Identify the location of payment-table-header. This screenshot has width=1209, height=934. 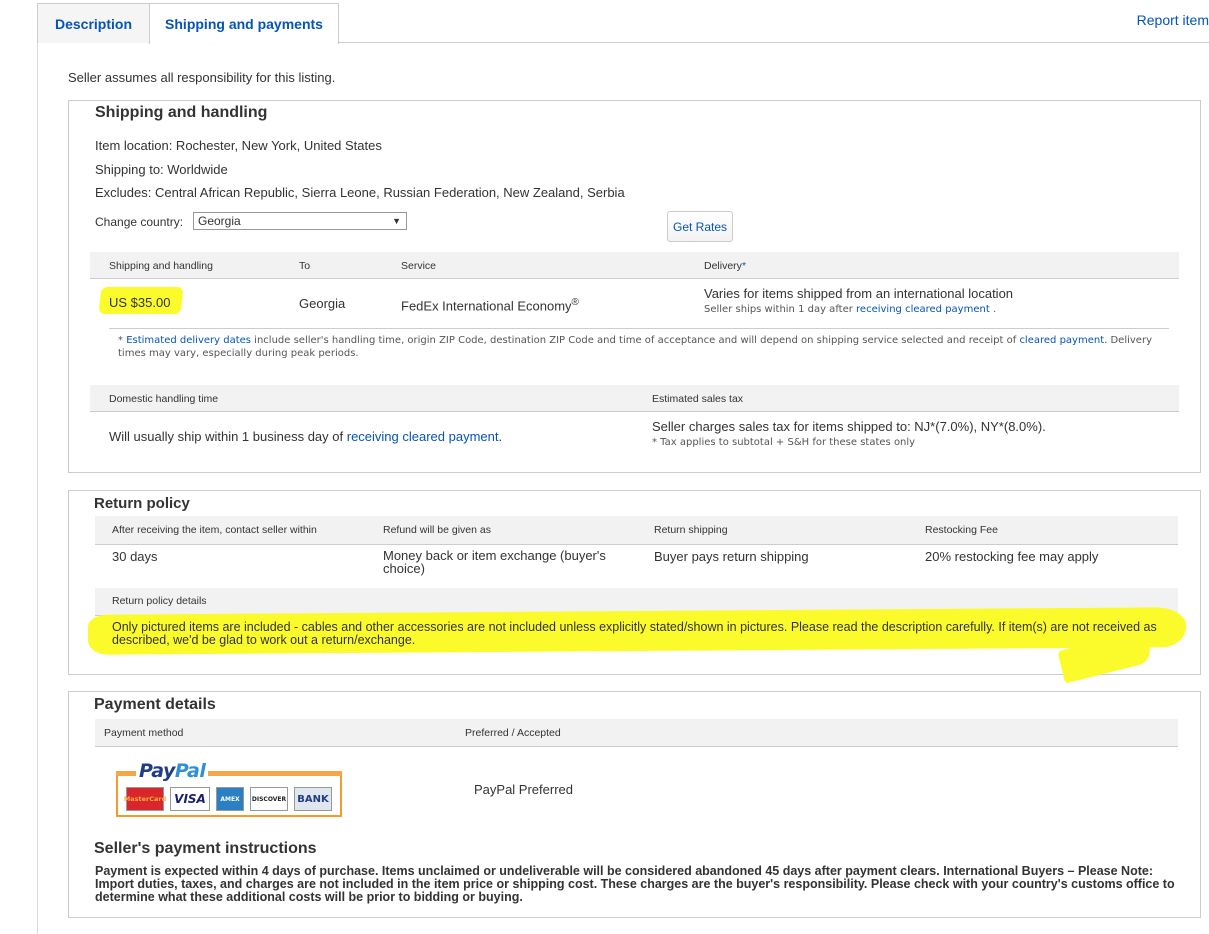
(636, 733).